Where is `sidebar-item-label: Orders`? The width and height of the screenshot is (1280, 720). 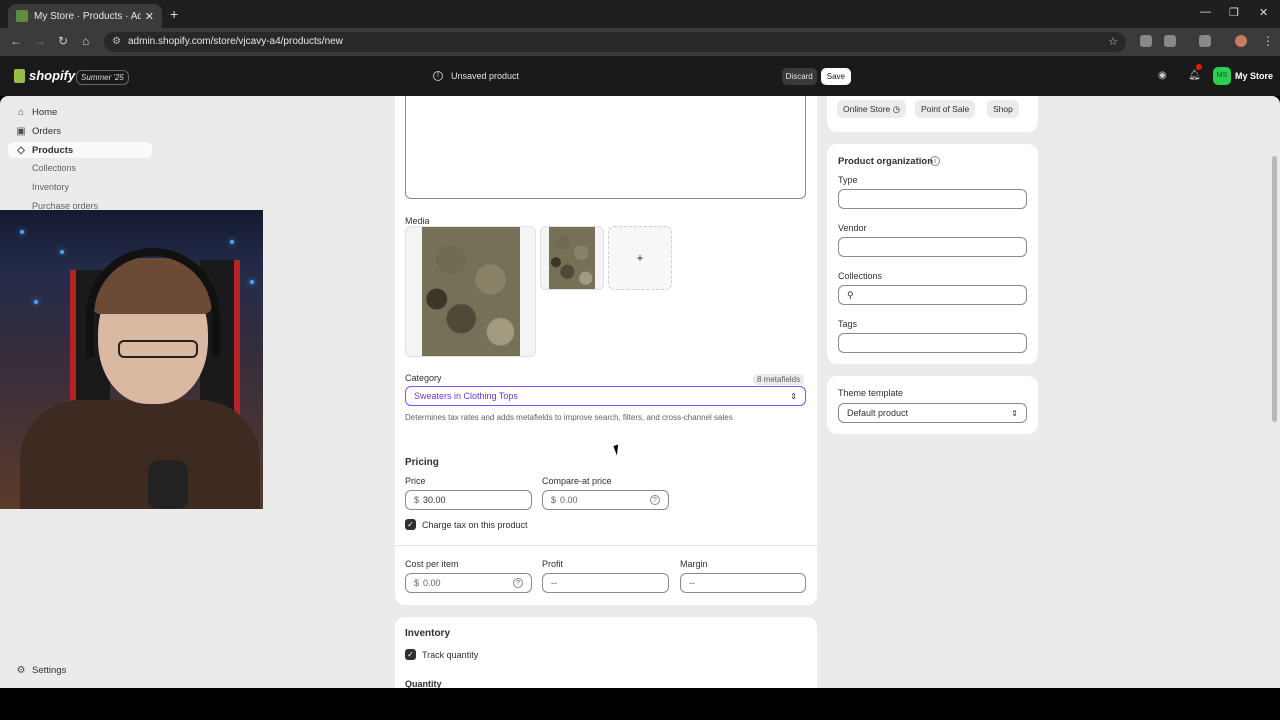 sidebar-item-label: Orders is located at coordinates (47, 131).